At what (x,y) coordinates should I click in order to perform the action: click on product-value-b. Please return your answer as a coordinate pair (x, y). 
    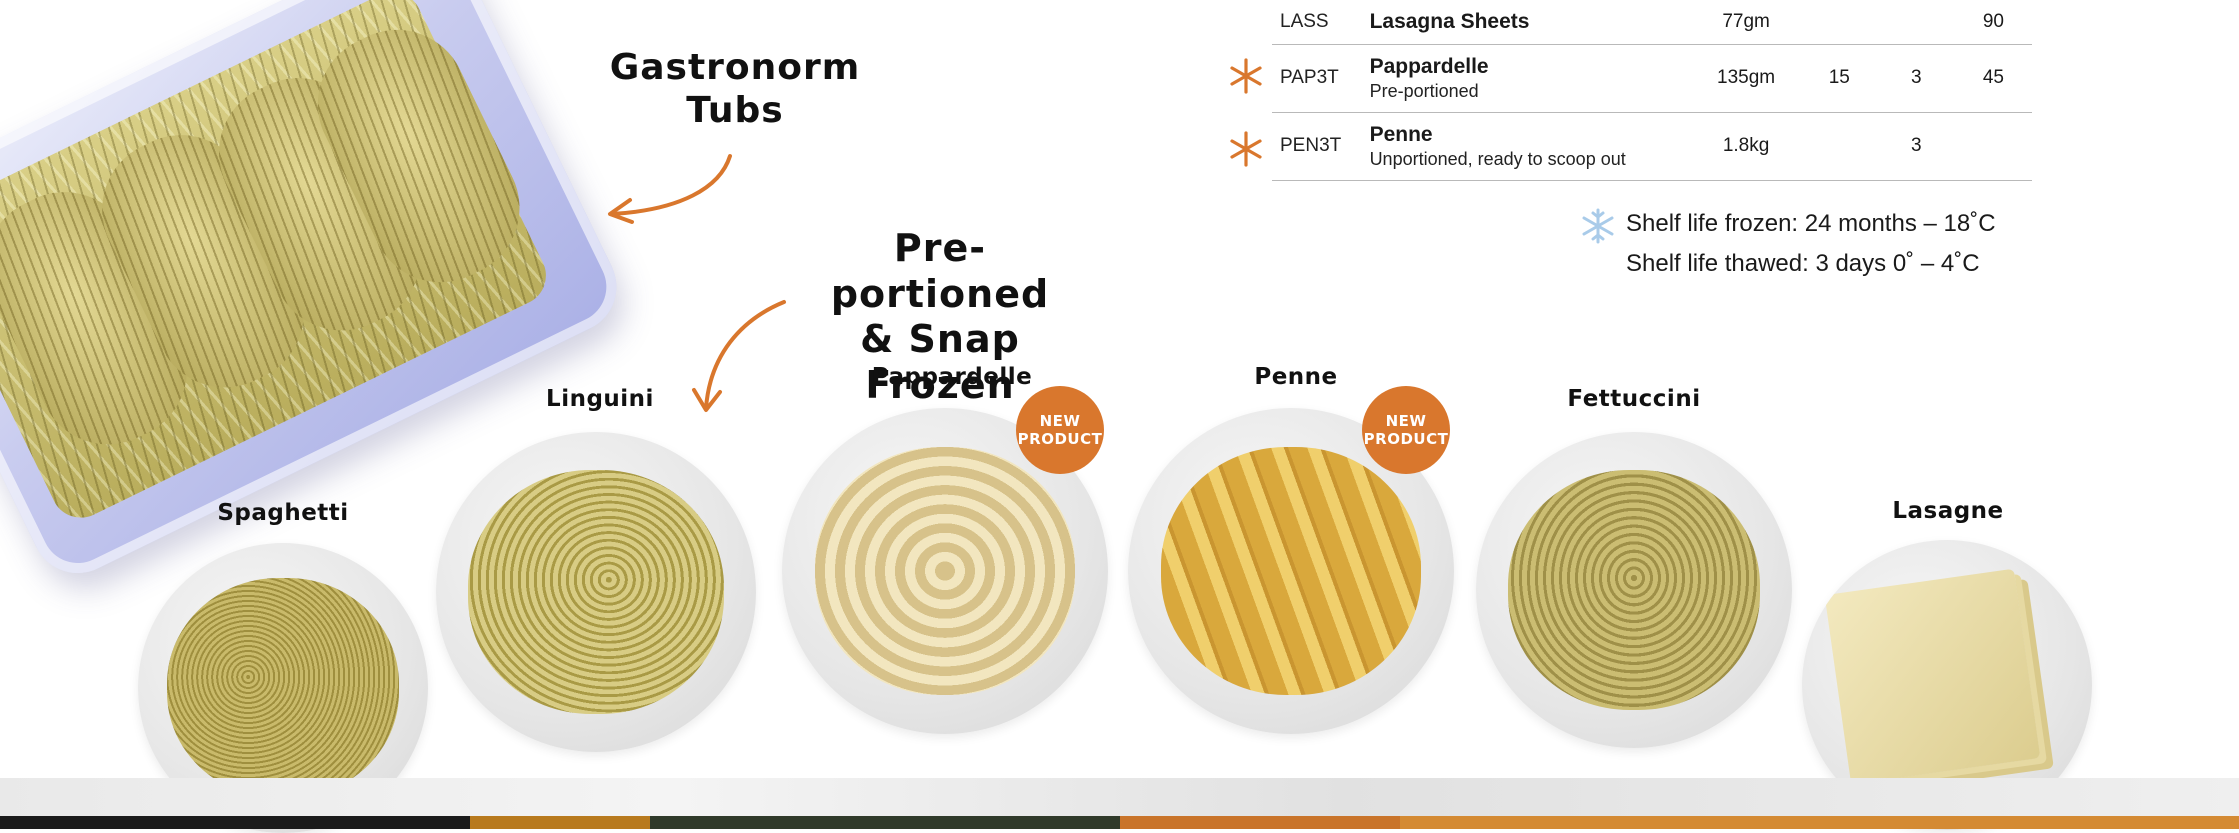
    Looking at the image, I should click on (1916, 22).